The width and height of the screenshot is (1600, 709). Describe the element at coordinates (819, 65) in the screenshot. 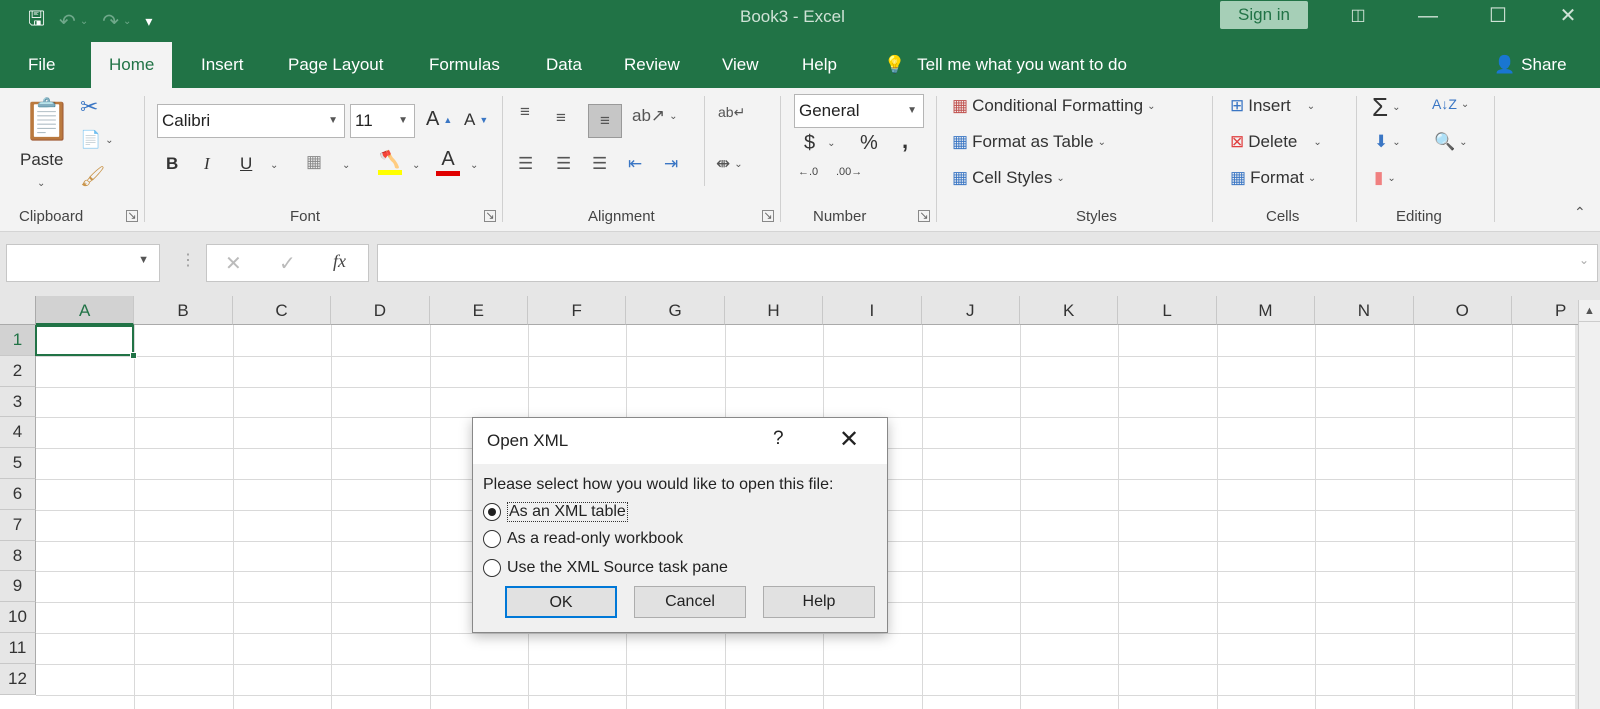

I see `tab-help: Help` at that location.